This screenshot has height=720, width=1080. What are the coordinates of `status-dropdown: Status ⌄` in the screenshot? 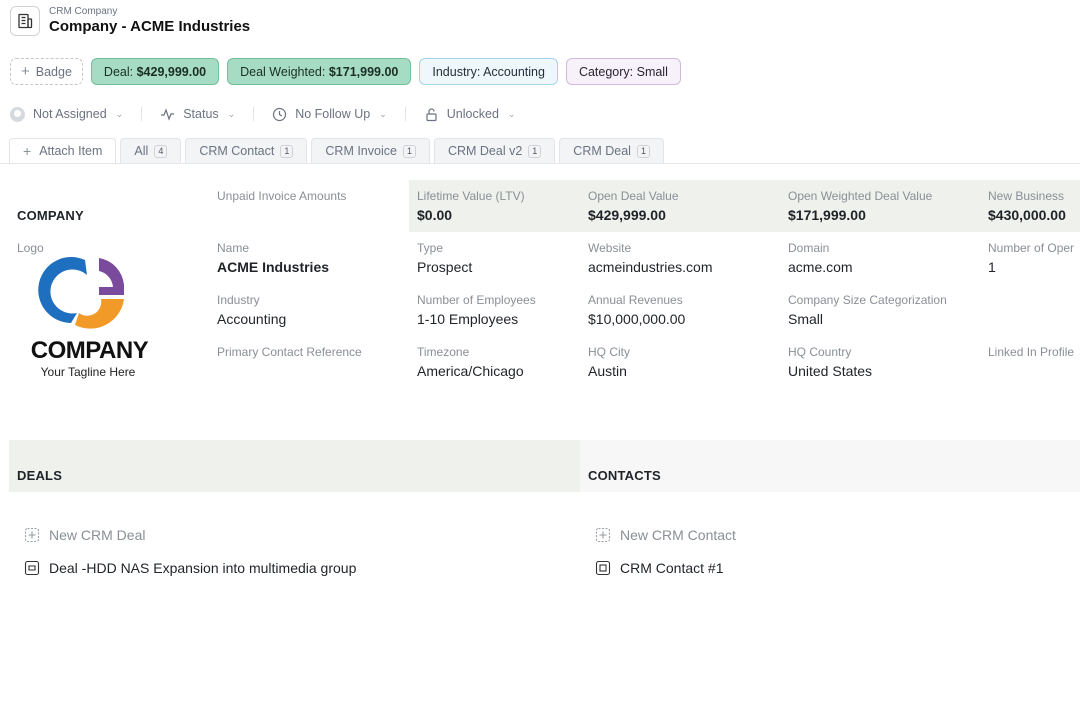 It's located at (197, 114).